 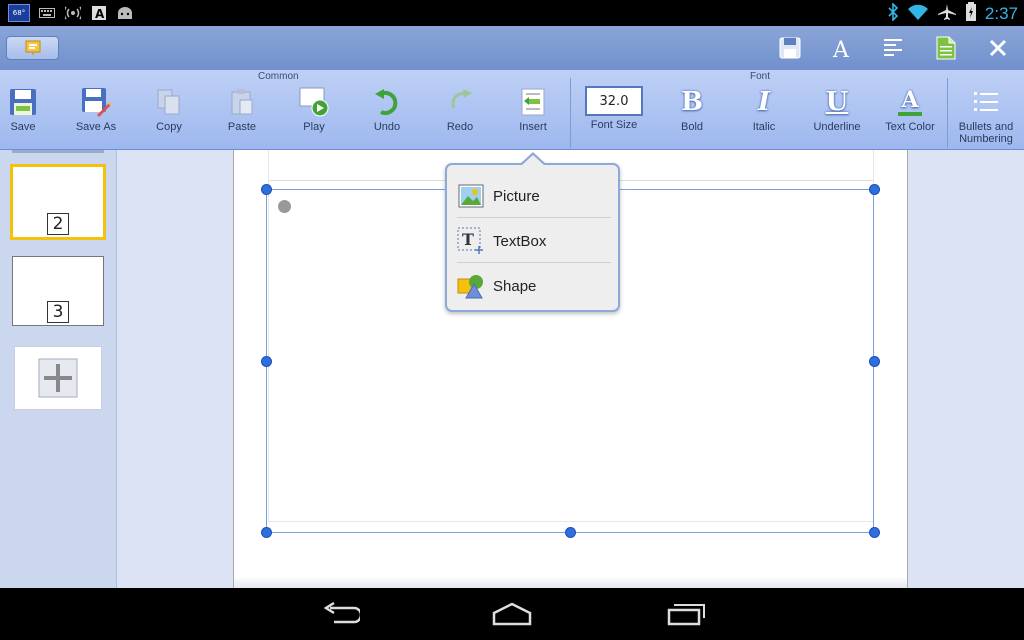 What do you see at coordinates (874, 361) in the screenshot?
I see `resize-handle-right` at bounding box center [874, 361].